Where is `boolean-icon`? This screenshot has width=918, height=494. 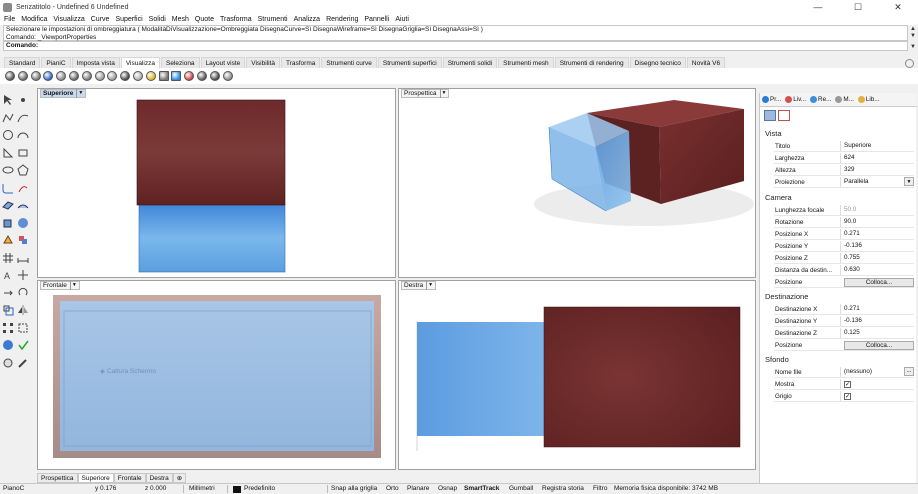 boolean-icon is located at coordinates (23, 240).